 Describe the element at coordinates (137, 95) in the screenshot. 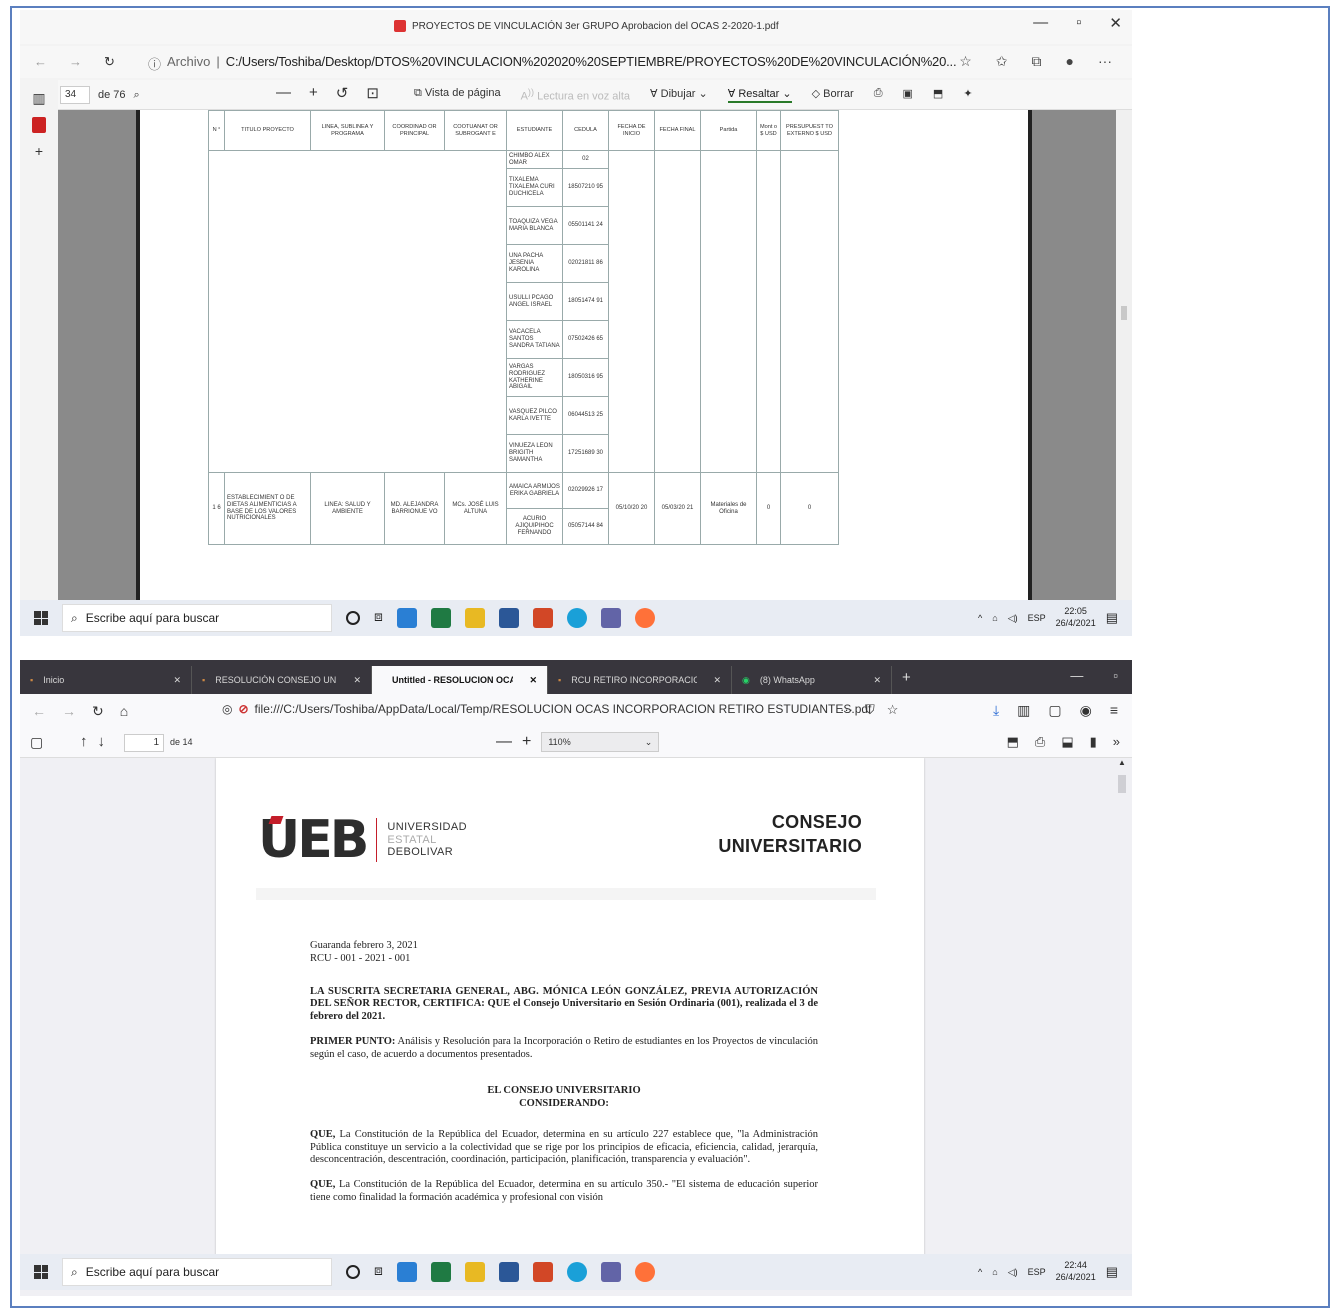

I see `search-icon: ⌕` at that location.